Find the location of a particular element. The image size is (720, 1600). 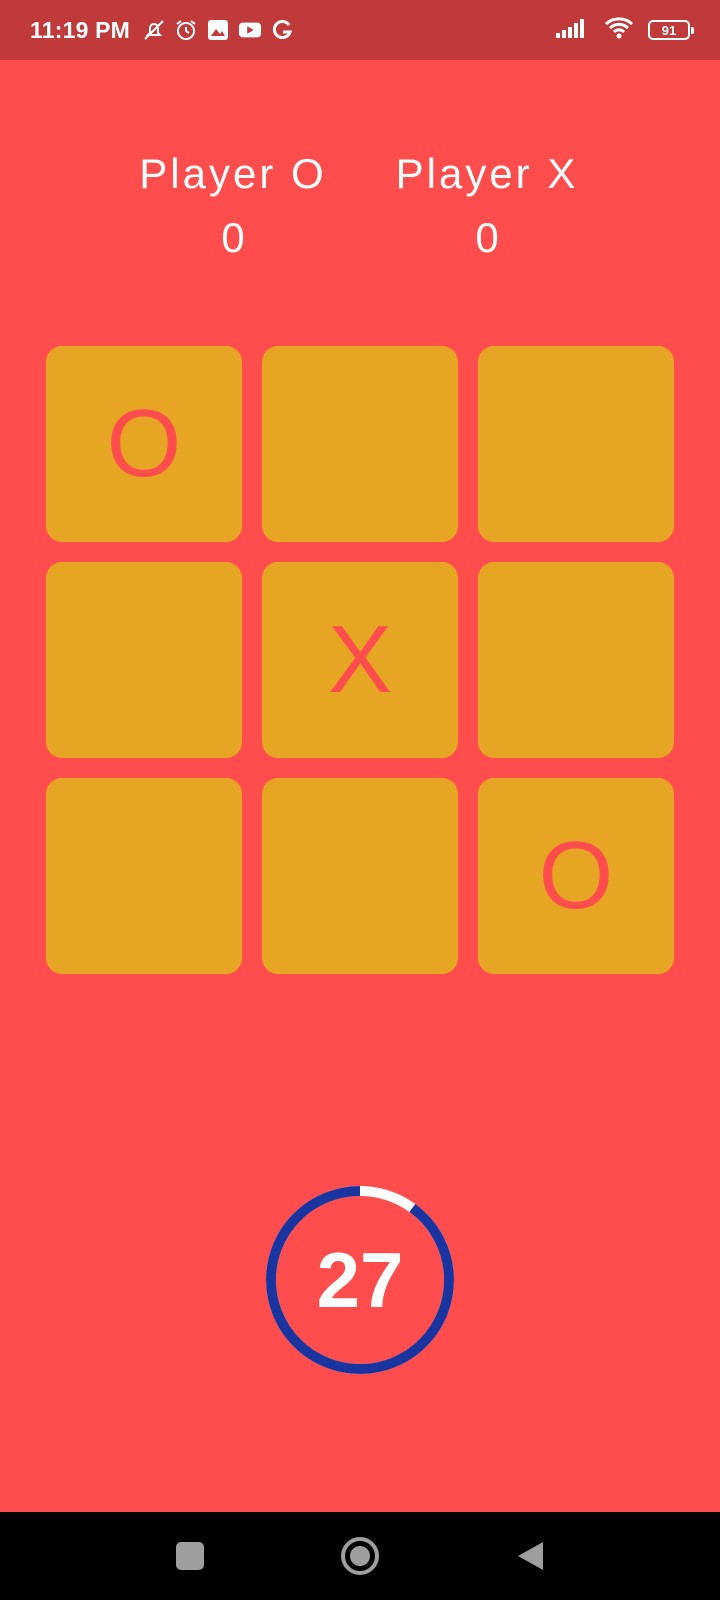

g-app-icon is located at coordinates (282, 30).